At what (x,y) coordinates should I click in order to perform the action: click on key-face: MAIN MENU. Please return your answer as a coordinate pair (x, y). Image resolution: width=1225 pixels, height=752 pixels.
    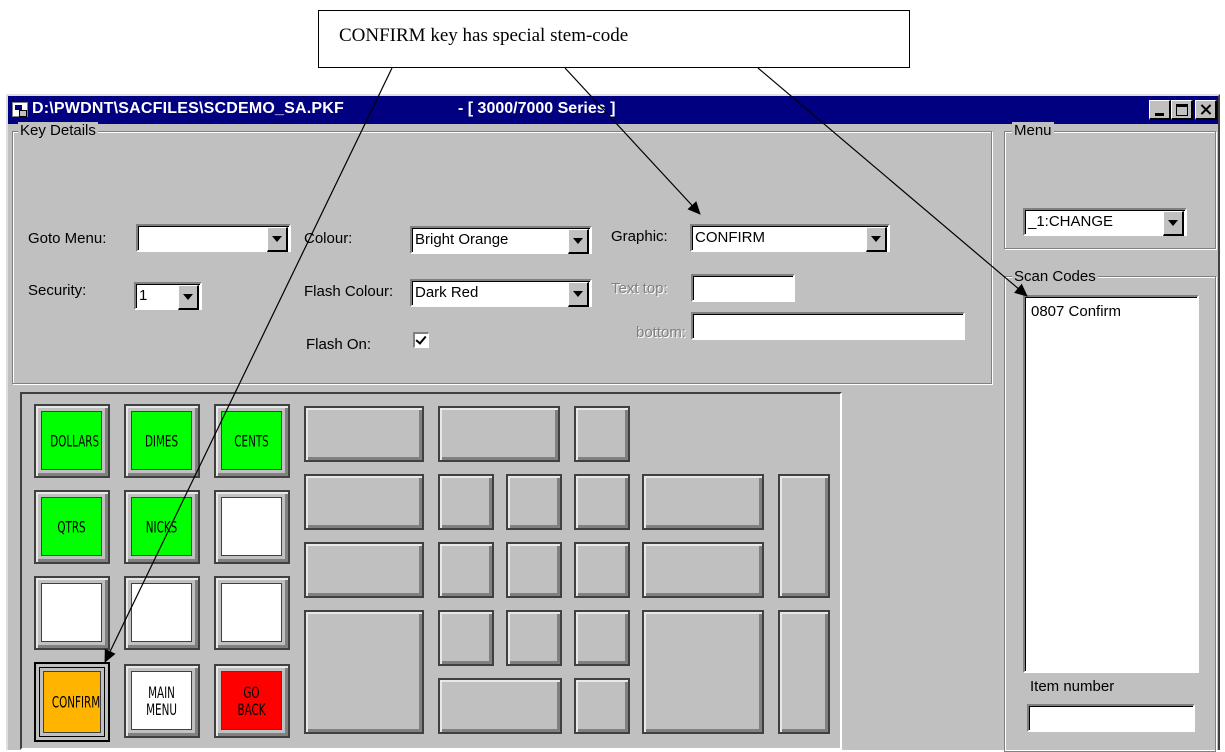
    Looking at the image, I should click on (161, 700).